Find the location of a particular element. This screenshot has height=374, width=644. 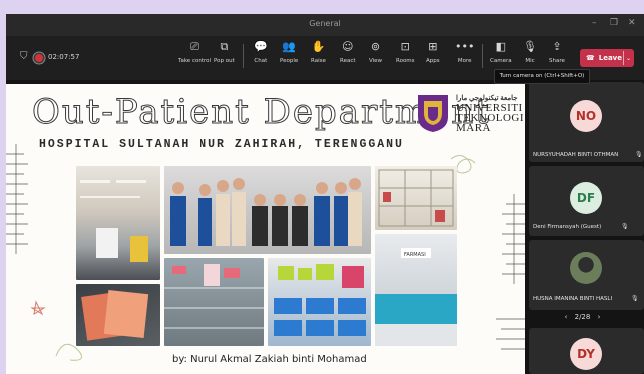

apps-button: ⊞ Apps is located at coordinates (433, 52).